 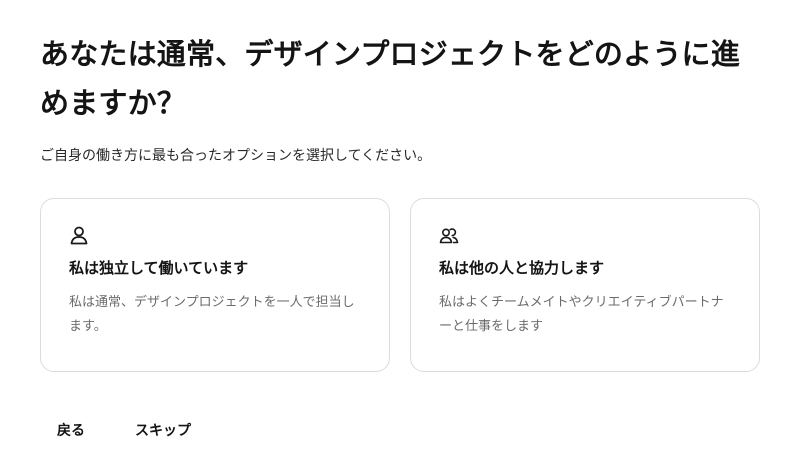 What do you see at coordinates (236, 156) in the screenshot?
I see `page-subtitle: ご自身の働き方に最も合ったオプションを選択してください。` at bounding box center [236, 156].